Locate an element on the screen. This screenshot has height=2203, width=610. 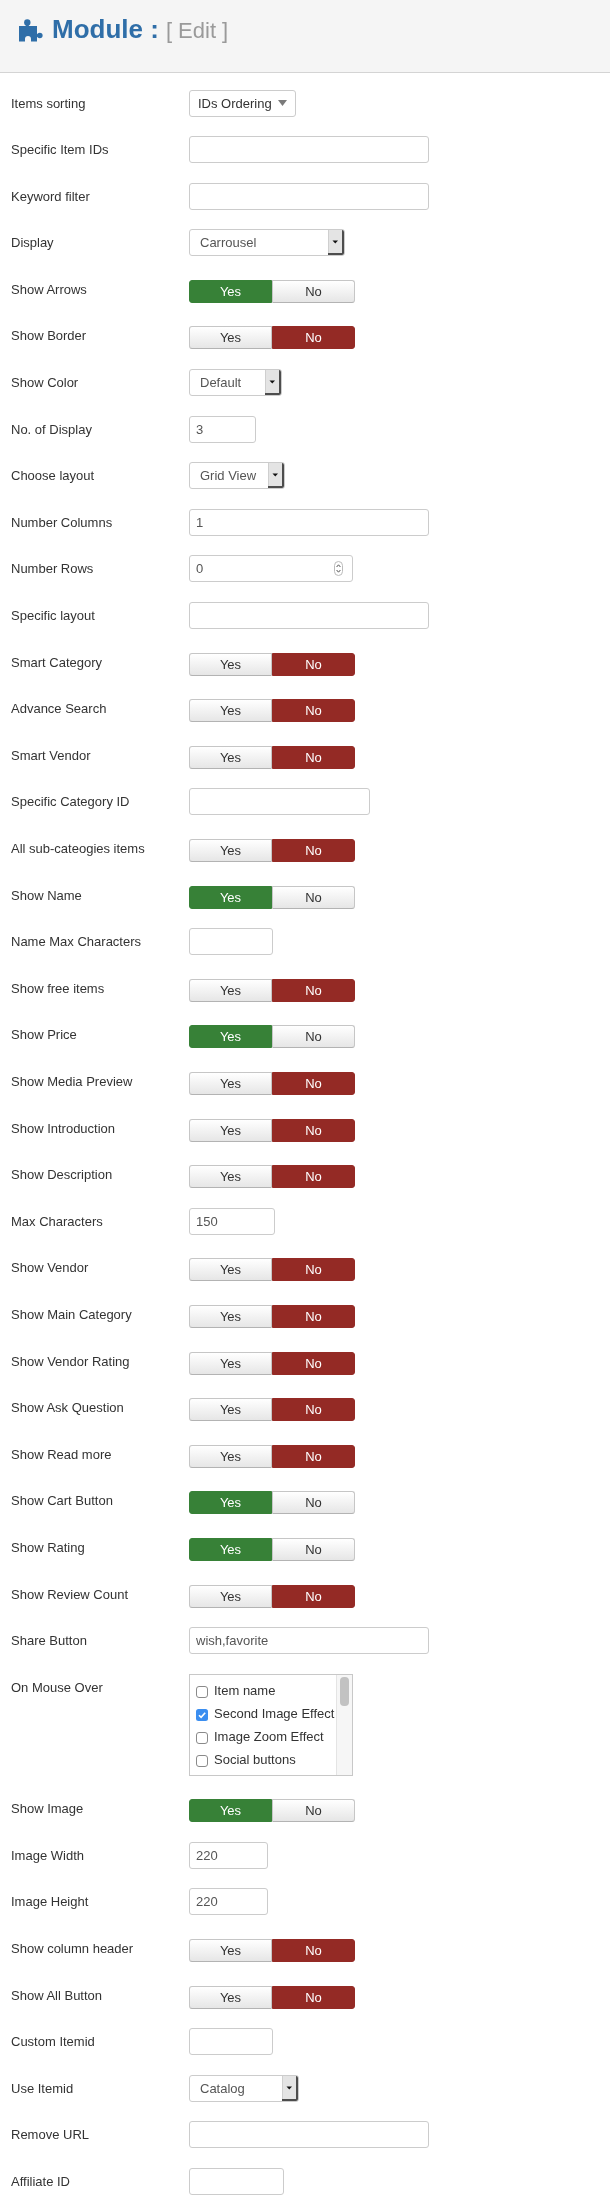
input-field: 150 is located at coordinates (232, 1221).